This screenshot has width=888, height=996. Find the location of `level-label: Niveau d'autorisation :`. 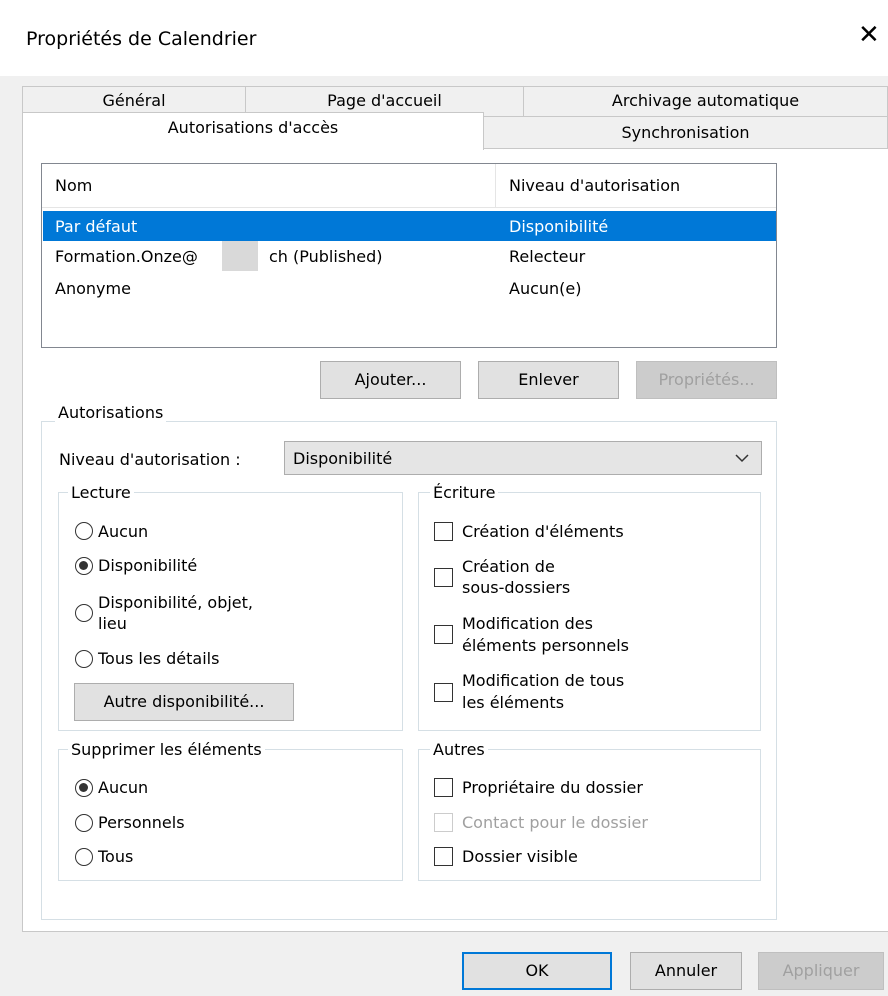

level-label: Niveau d'autorisation : is located at coordinates (150, 459).